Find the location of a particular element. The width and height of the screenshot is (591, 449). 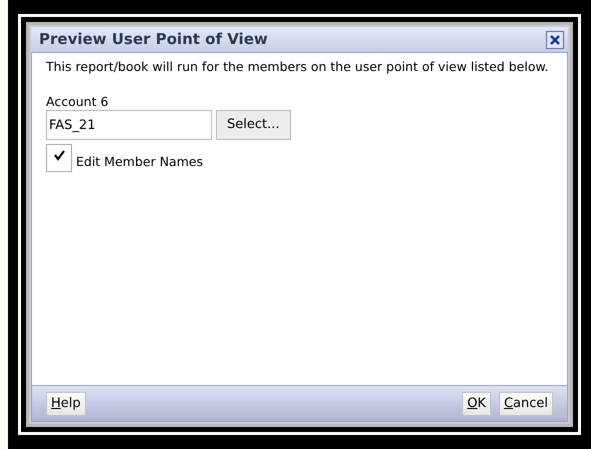

close-icon is located at coordinates (555, 40).